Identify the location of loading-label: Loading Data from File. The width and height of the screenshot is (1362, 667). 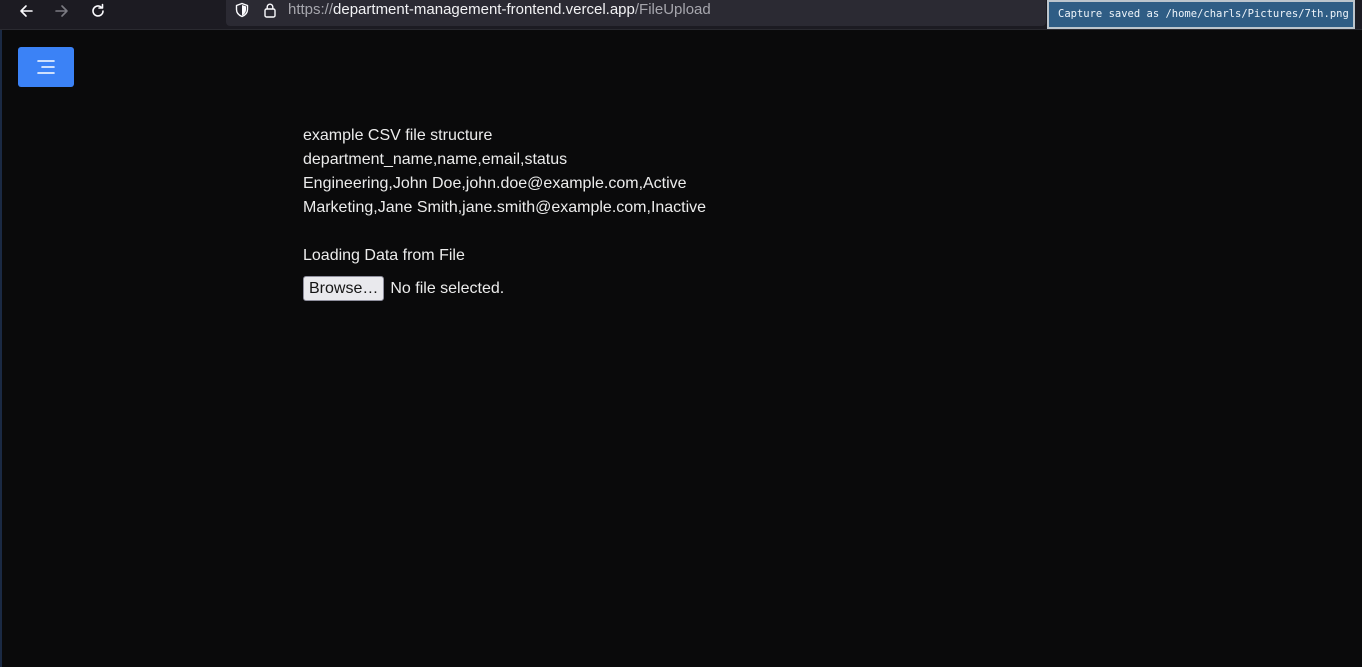
(384, 255).